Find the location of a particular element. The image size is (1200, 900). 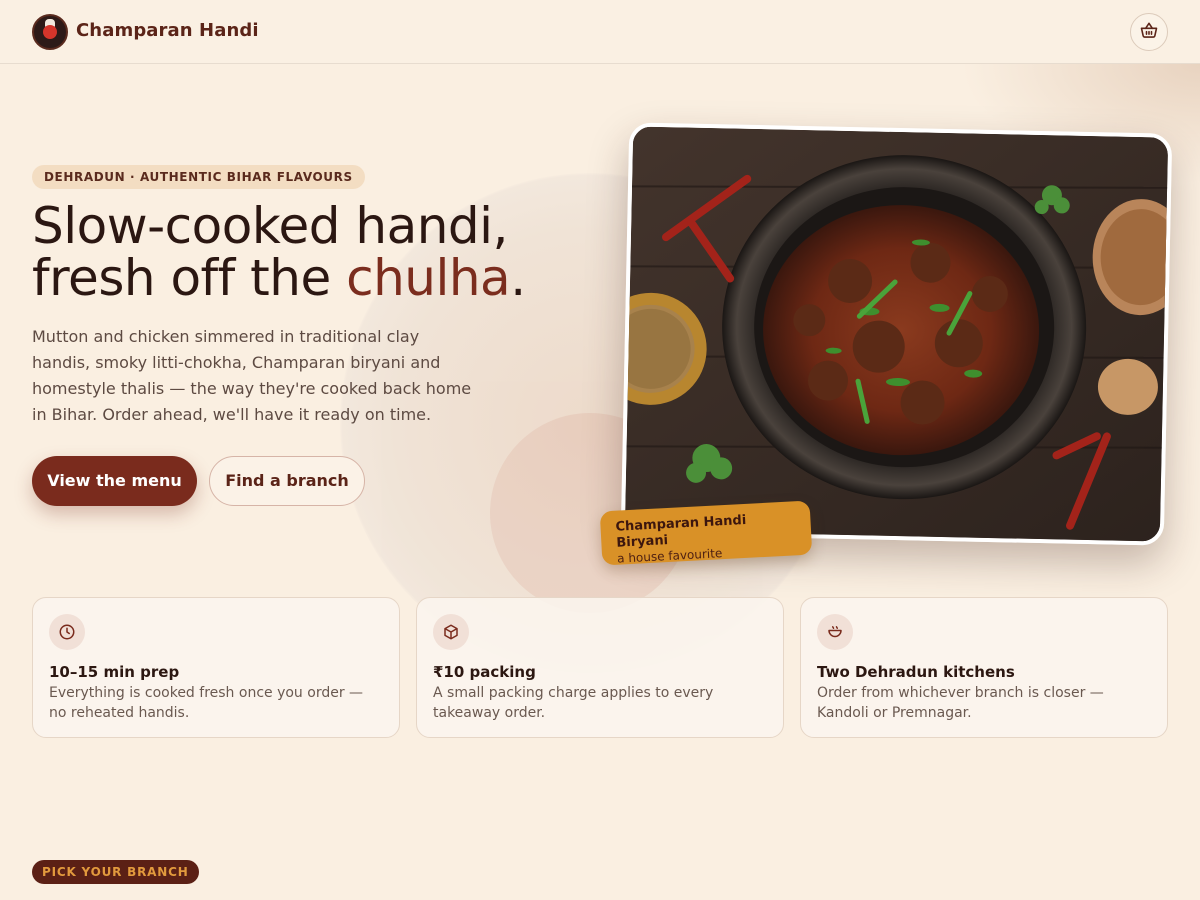

feature-title: ₹10 packing is located at coordinates (484, 672).